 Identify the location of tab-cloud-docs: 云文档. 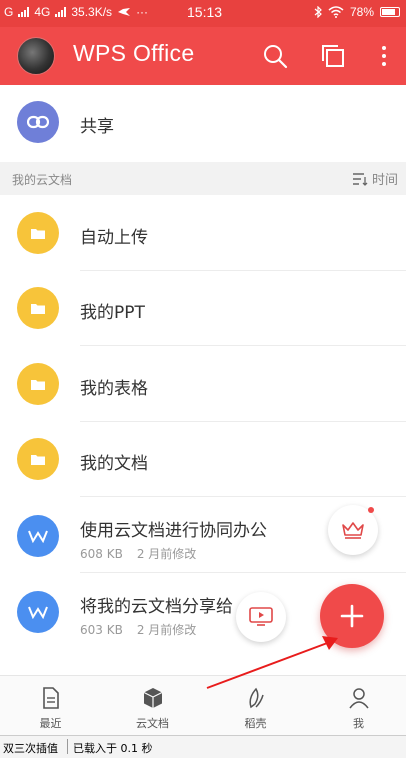
(152, 706).